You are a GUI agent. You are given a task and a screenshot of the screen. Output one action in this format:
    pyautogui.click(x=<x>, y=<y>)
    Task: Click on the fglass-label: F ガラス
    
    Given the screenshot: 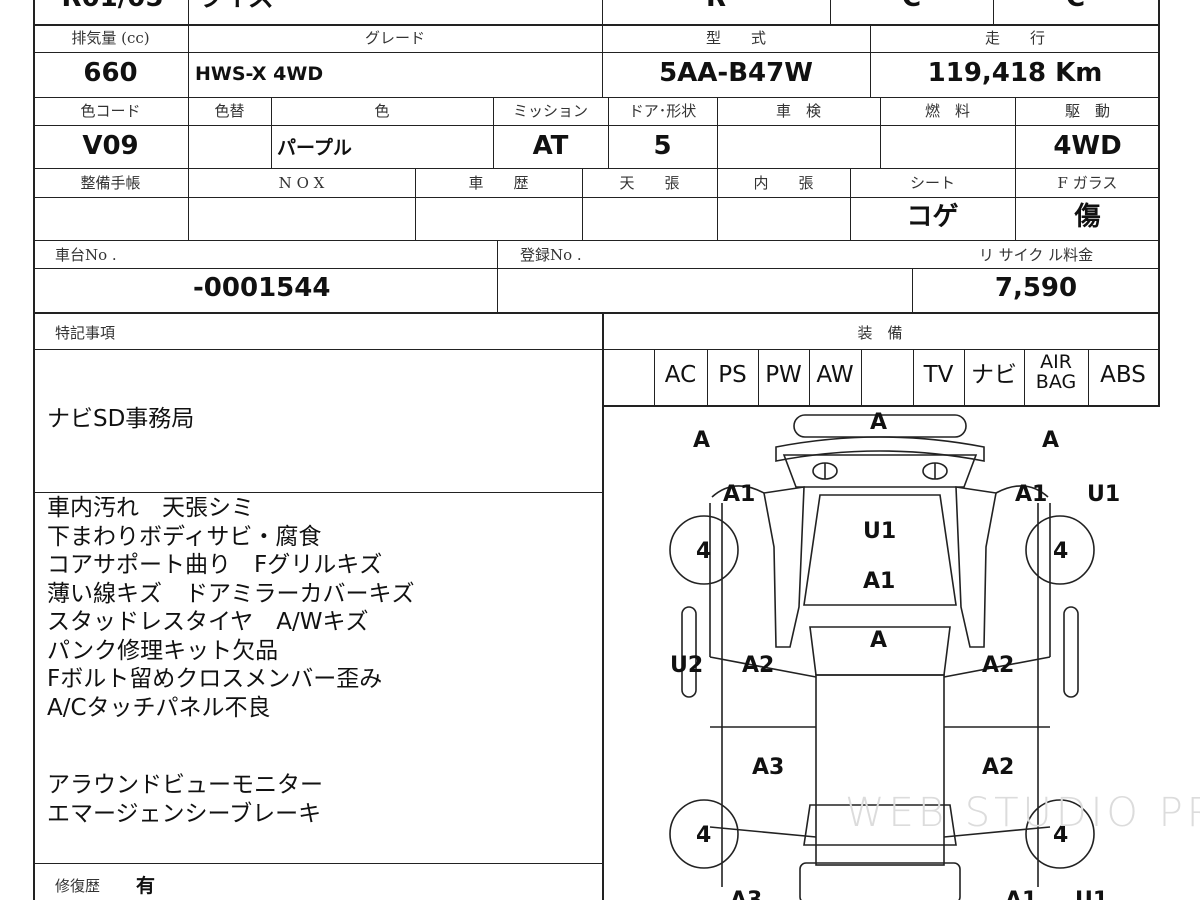 What is the action you would take?
    pyautogui.click(x=1087, y=183)
    